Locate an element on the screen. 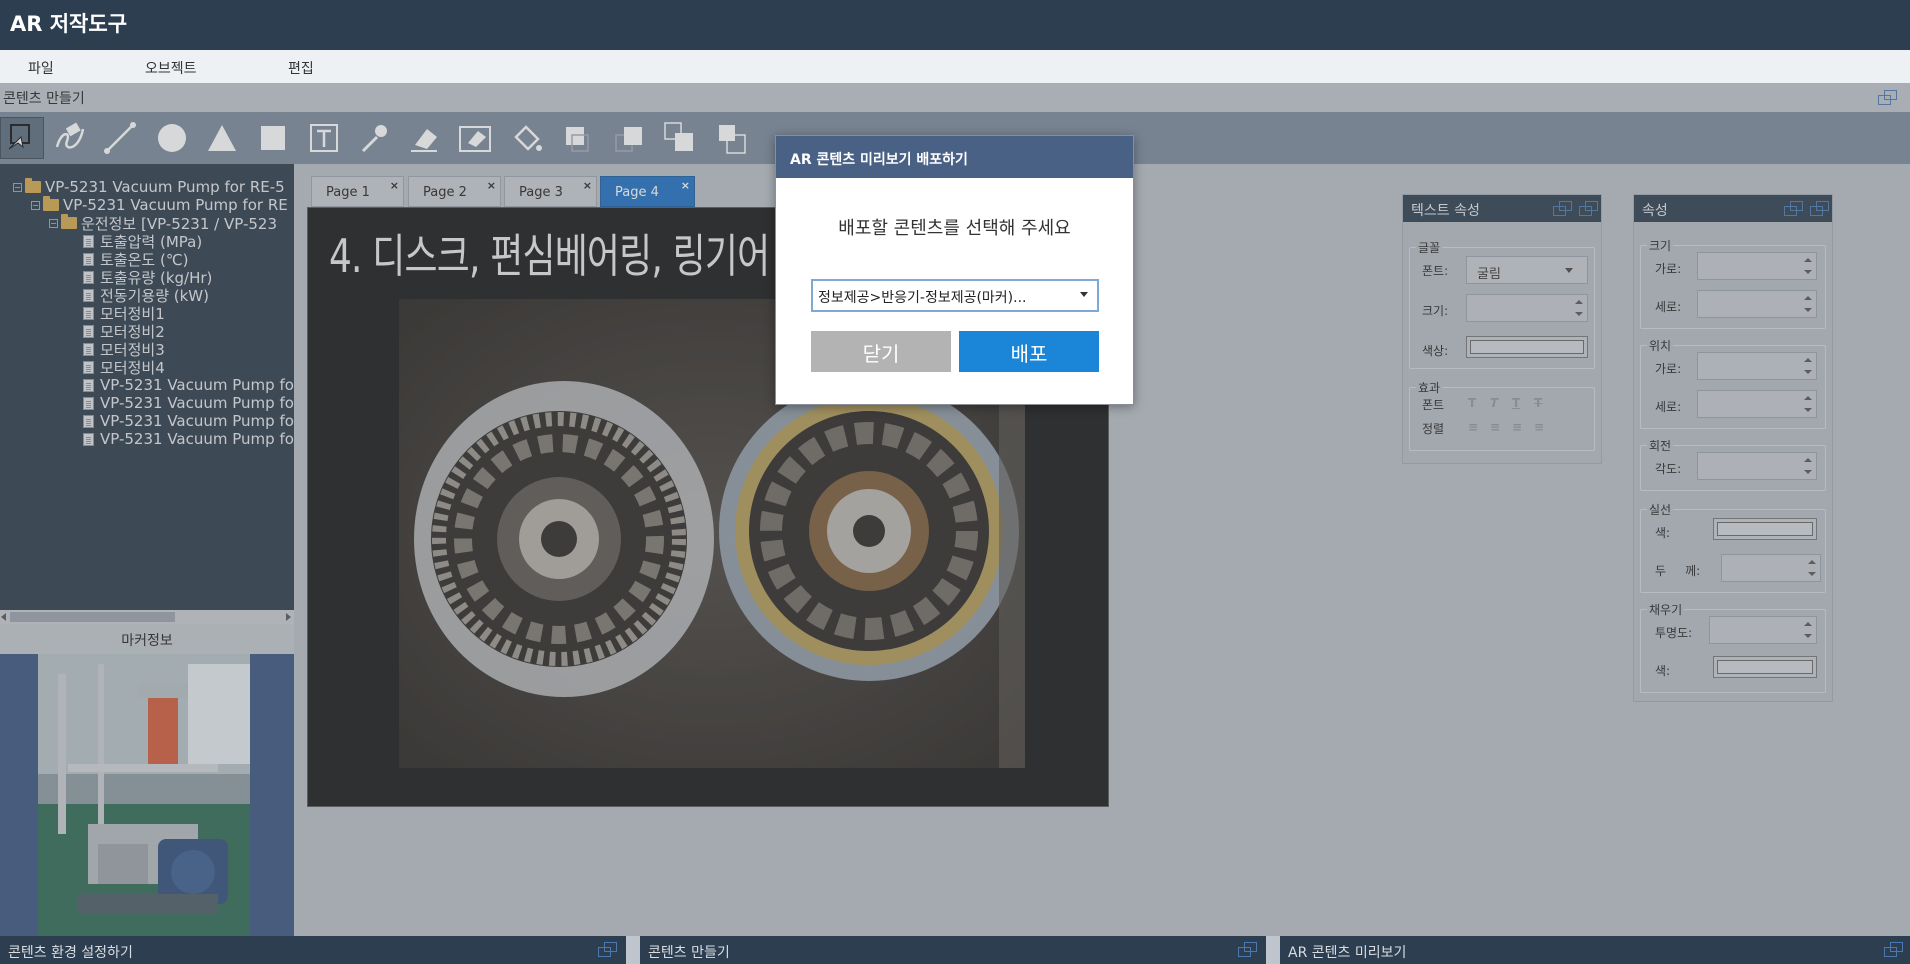 The width and height of the screenshot is (1910, 964). menu-file: 파일 is located at coordinates (41, 68).